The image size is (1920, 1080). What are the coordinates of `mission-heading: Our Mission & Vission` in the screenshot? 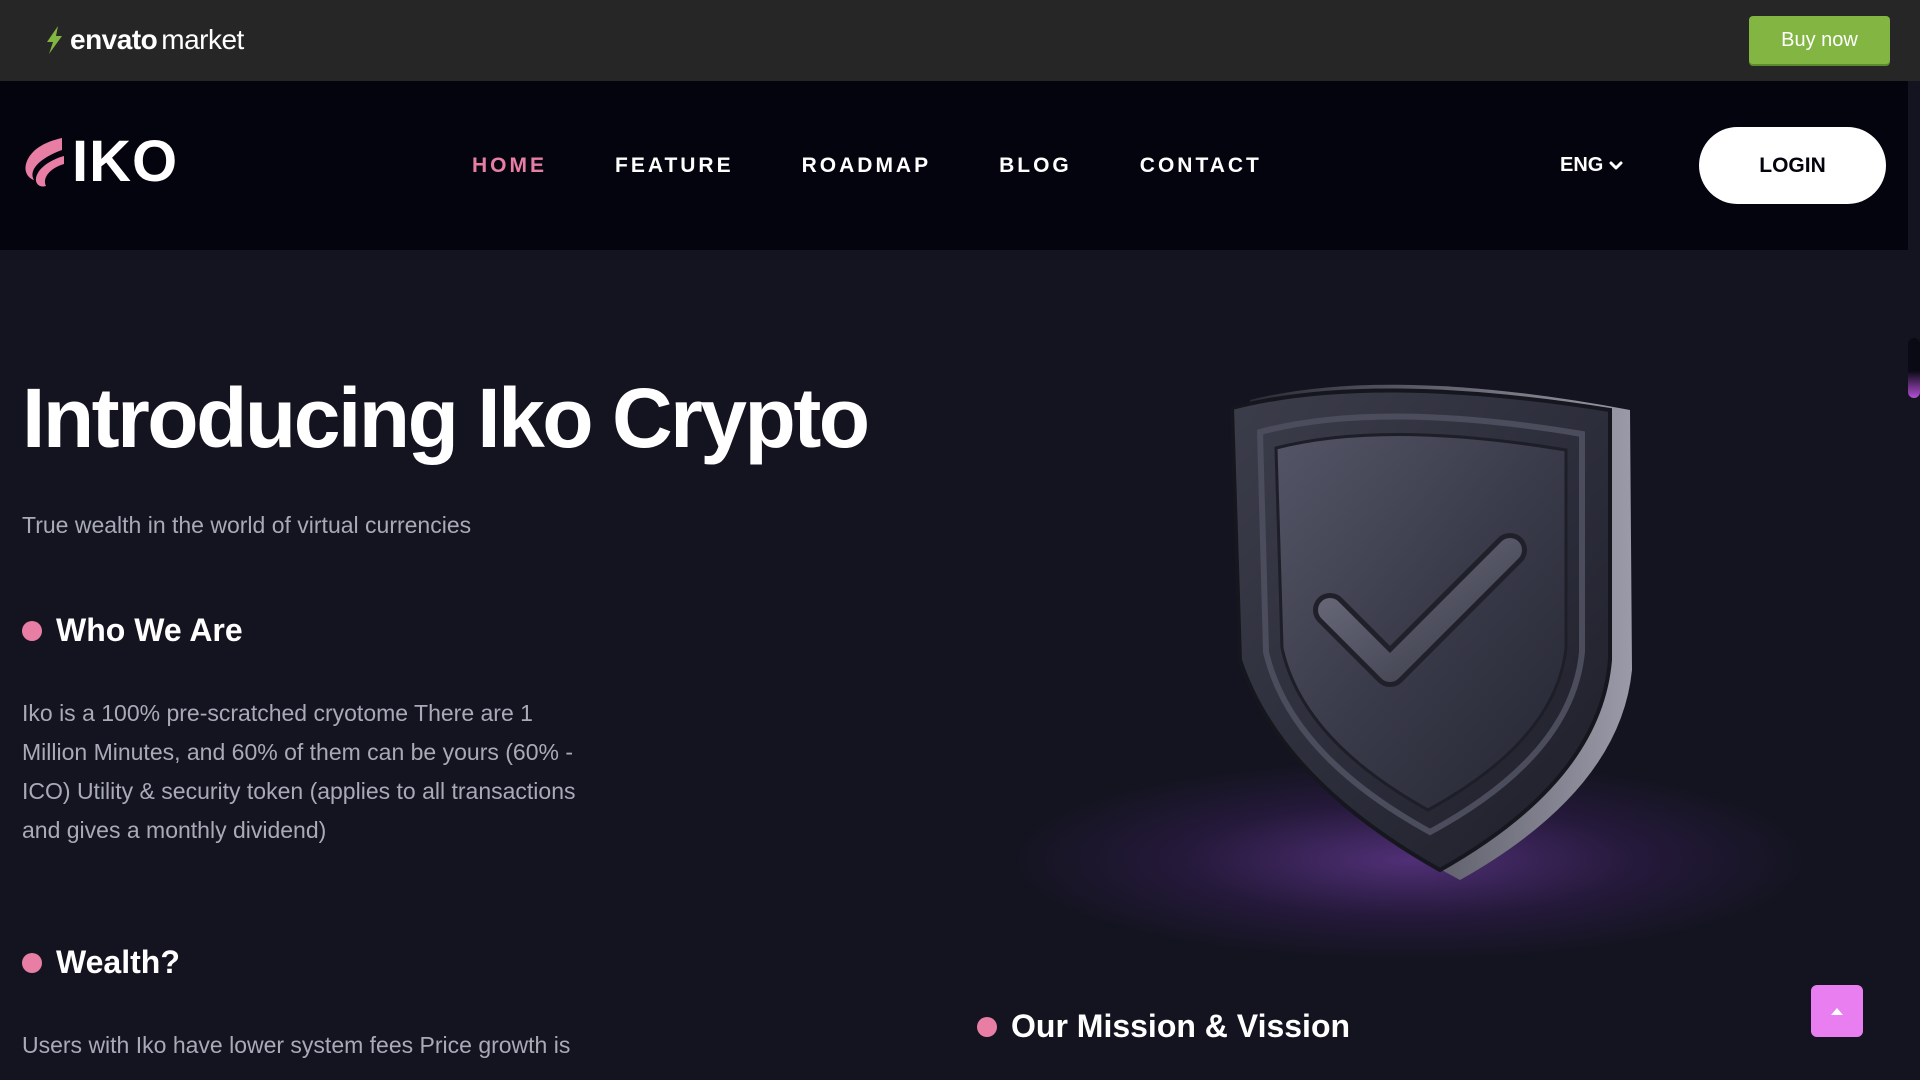 It's located at (1163, 1026).